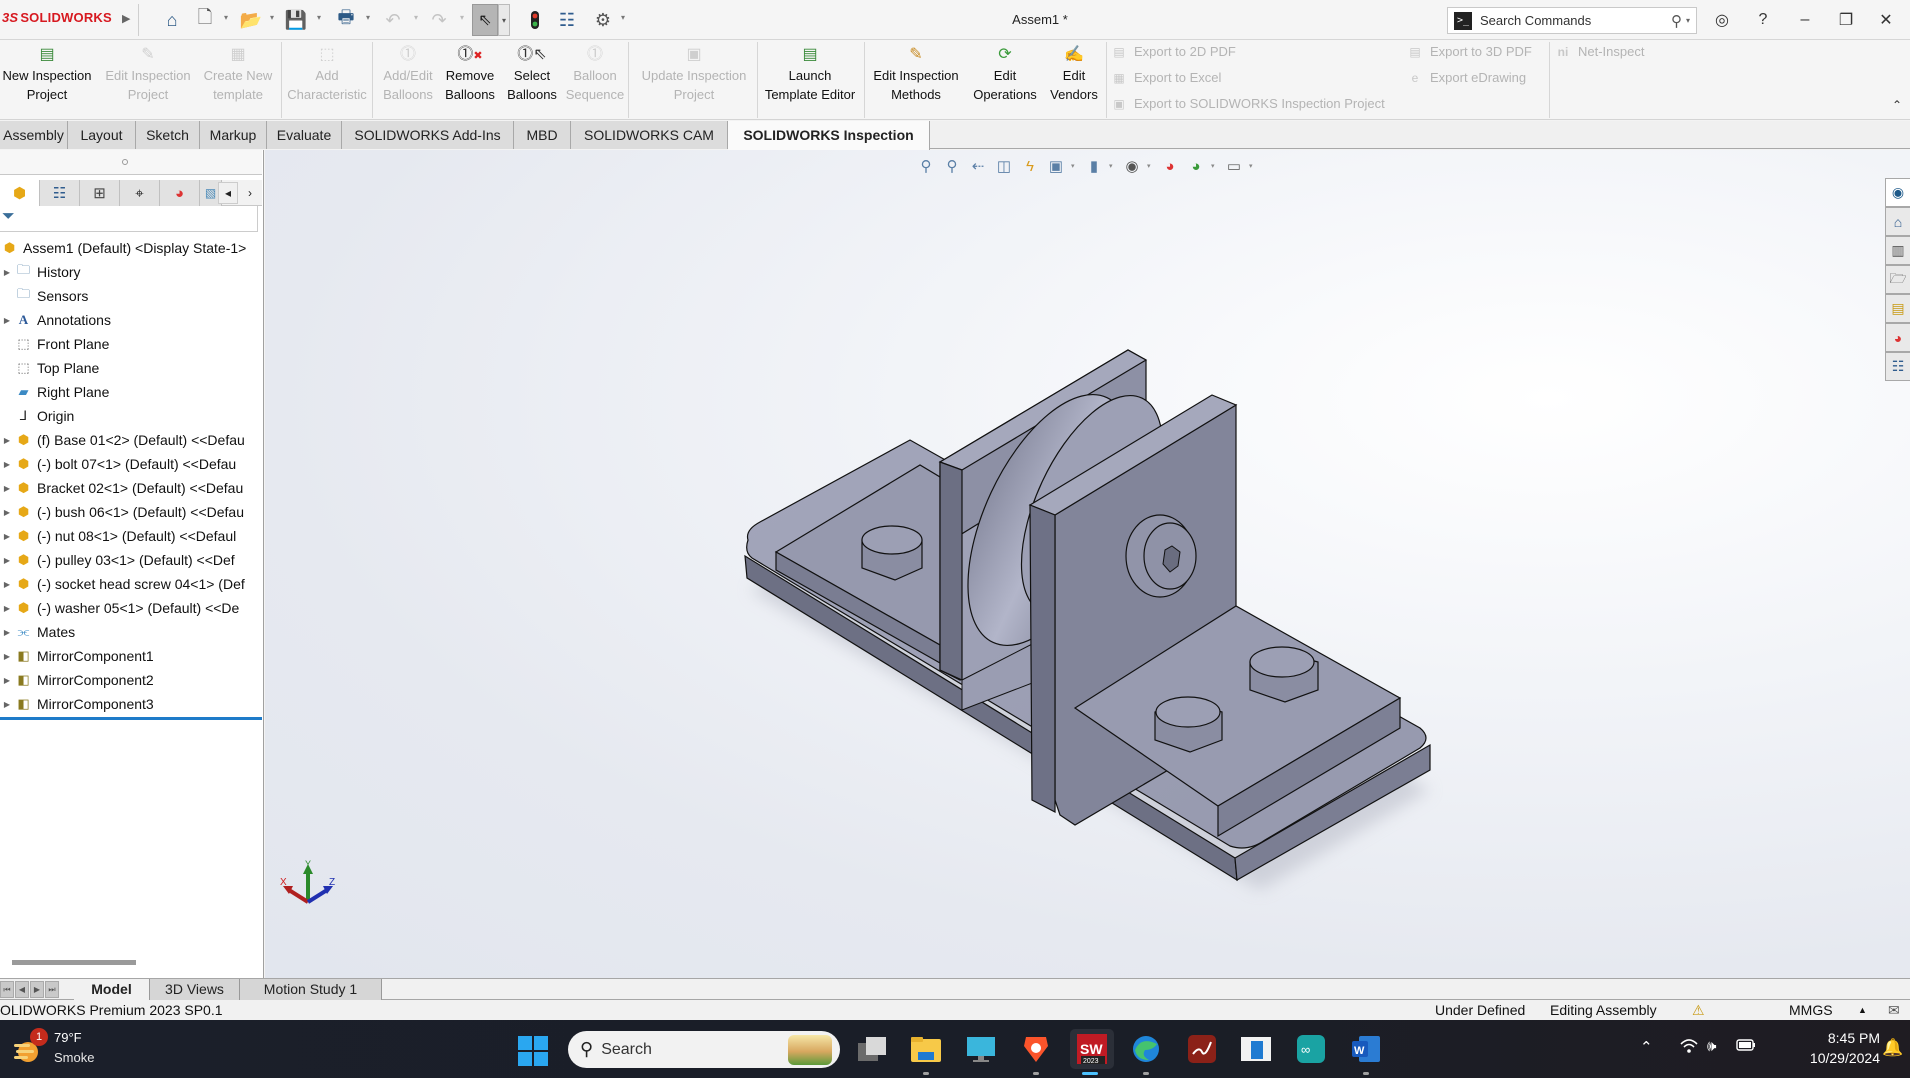  What do you see at coordinates (1074, 74) in the screenshot?
I see `edit-vendors-button: ✍ Edit Vendors` at bounding box center [1074, 74].